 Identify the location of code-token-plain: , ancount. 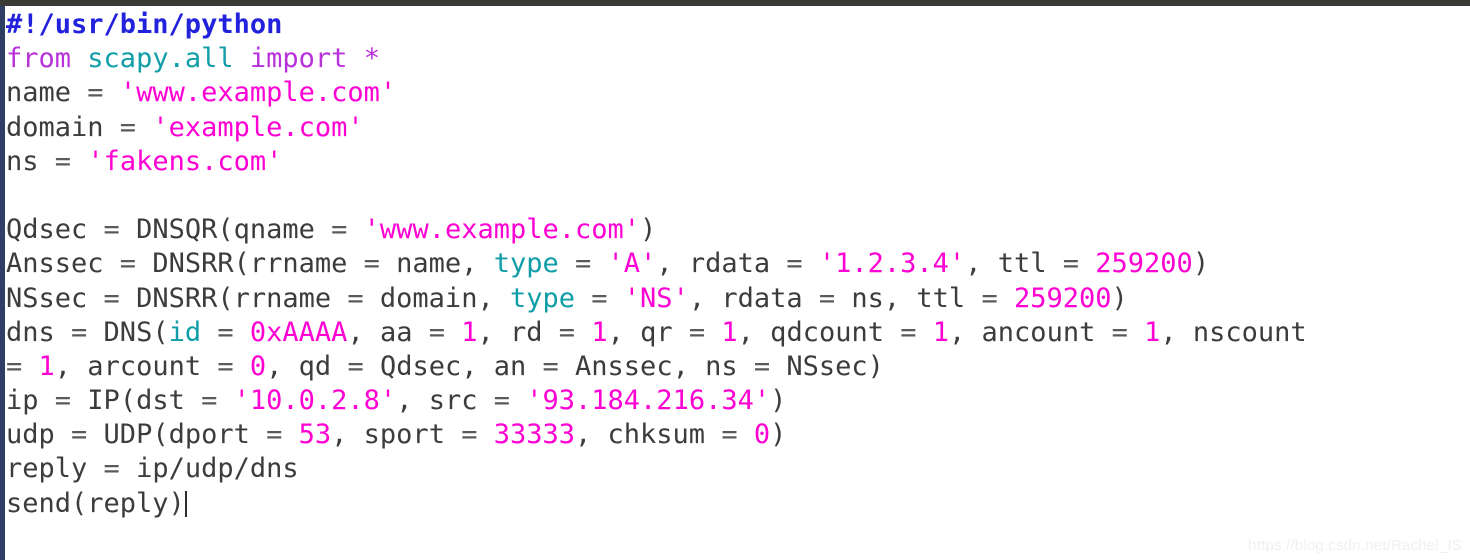
(1030, 332).